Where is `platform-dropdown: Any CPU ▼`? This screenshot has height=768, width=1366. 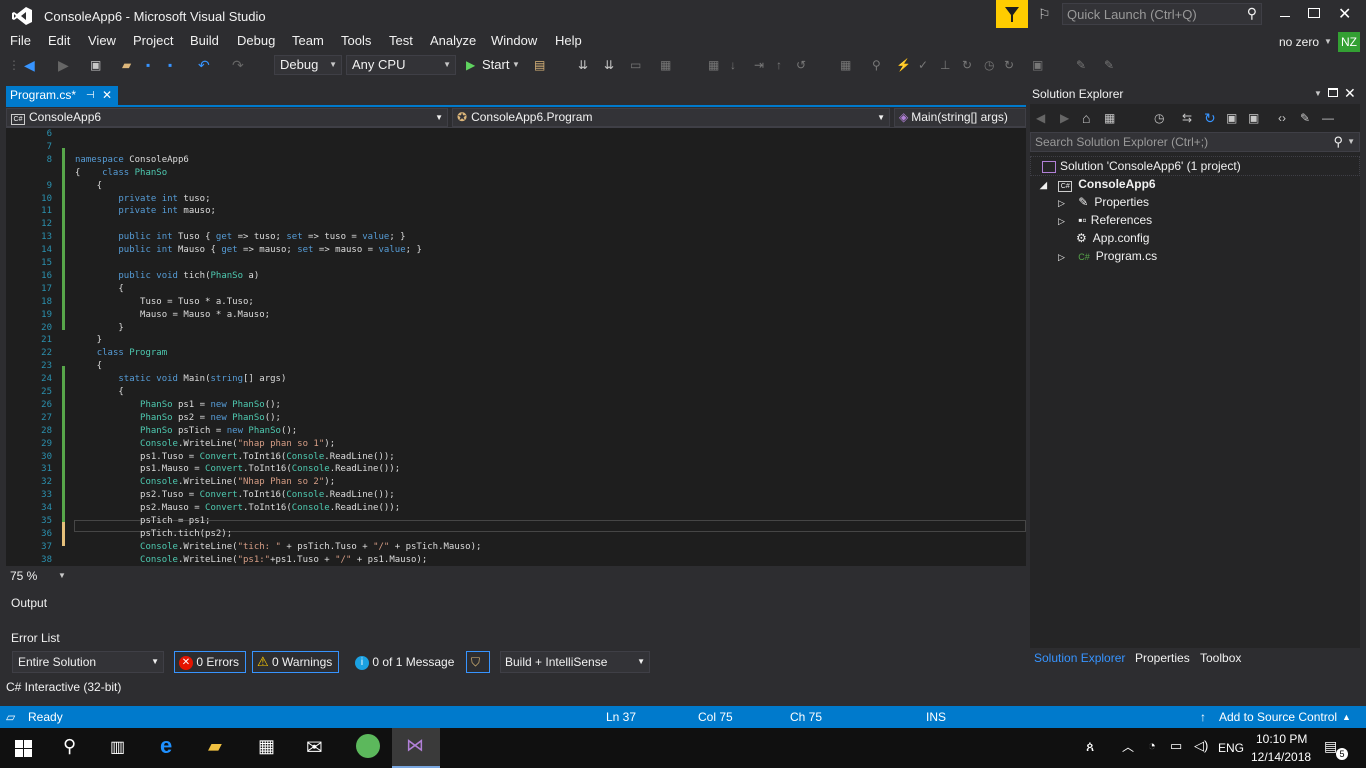 platform-dropdown: Any CPU ▼ is located at coordinates (401, 65).